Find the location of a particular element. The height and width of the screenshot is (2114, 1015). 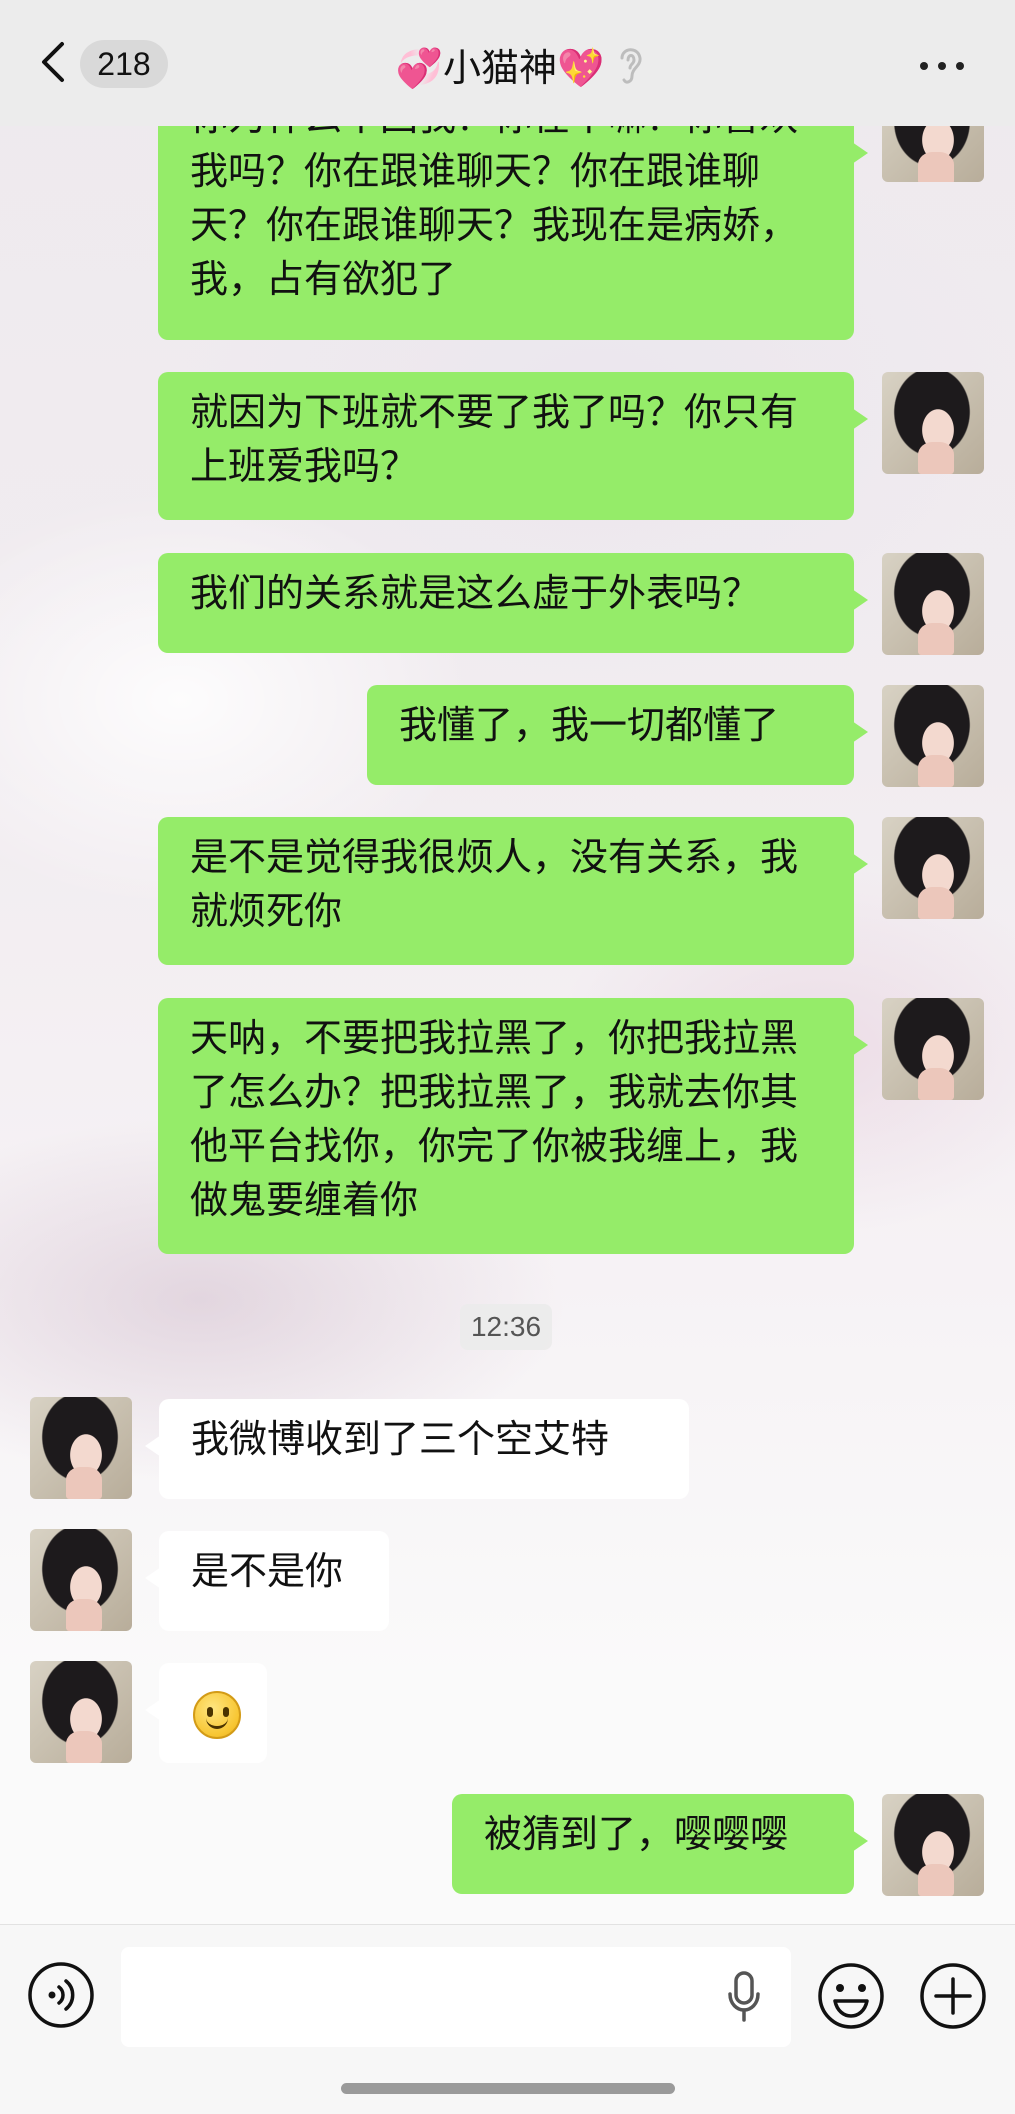

message-text: 我微博收到了三个空艾特 is located at coordinates (400, 1439).